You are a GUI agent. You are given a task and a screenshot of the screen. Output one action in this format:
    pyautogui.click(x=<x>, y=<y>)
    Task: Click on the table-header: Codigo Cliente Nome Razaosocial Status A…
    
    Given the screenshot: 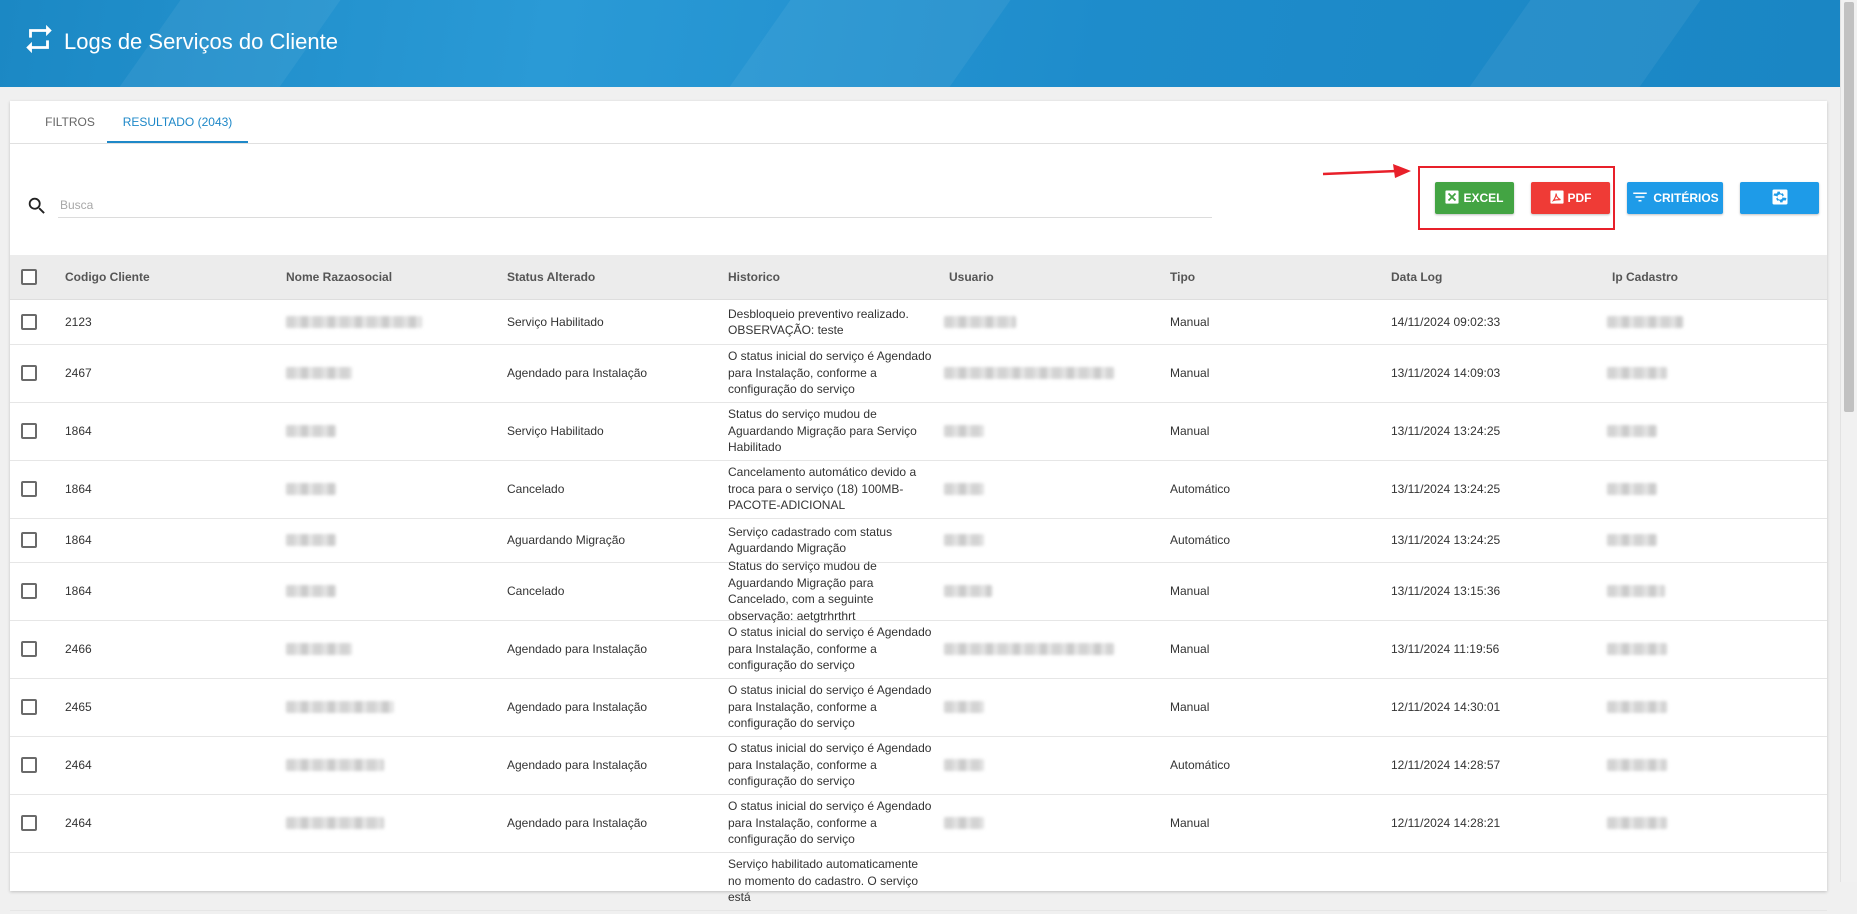 What is the action you would take?
    pyautogui.click(x=918, y=277)
    